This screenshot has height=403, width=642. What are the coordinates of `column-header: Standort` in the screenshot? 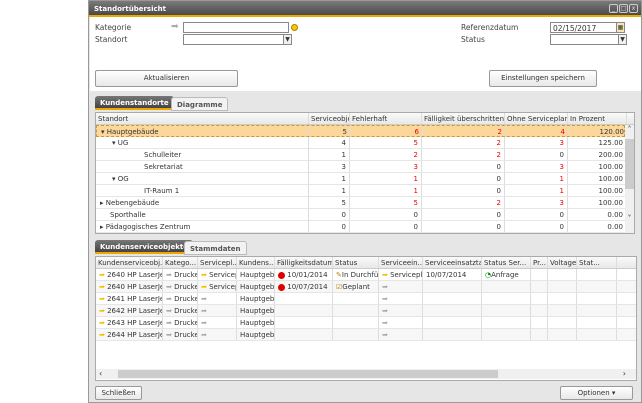 It's located at (202, 118).